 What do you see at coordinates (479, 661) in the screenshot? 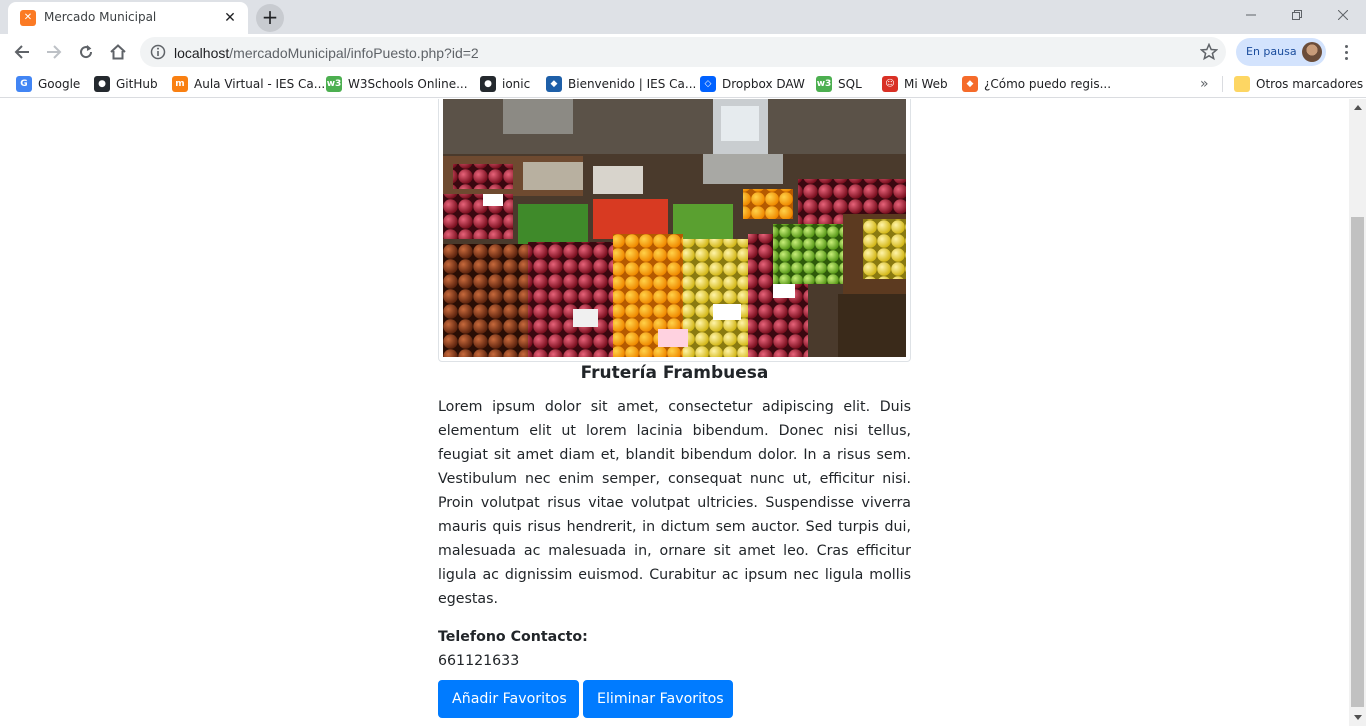
I see `phone-number: 661121633` at bounding box center [479, 661].